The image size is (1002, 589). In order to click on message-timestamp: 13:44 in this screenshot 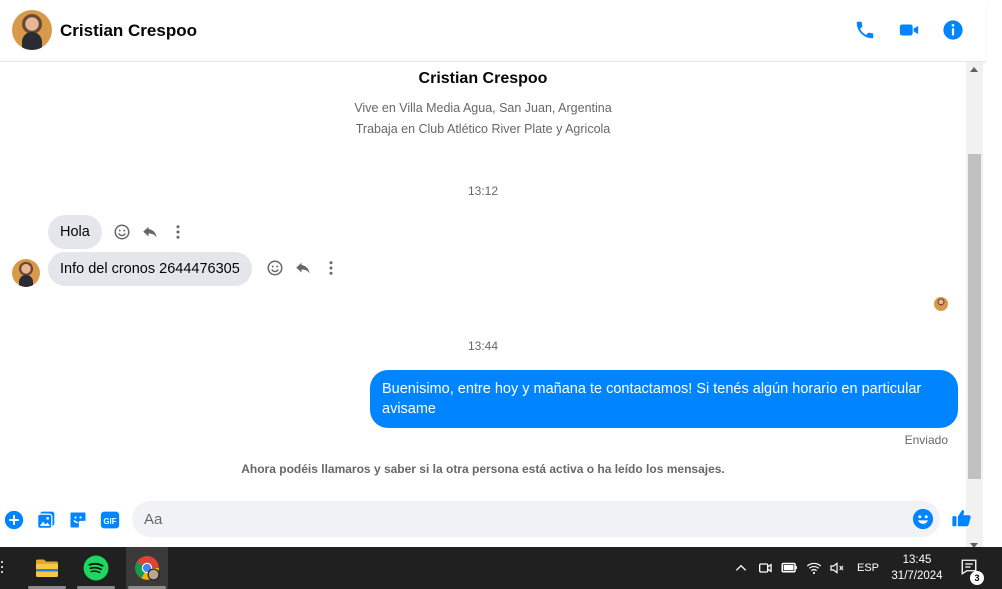, I will do `click(483, 346)`.